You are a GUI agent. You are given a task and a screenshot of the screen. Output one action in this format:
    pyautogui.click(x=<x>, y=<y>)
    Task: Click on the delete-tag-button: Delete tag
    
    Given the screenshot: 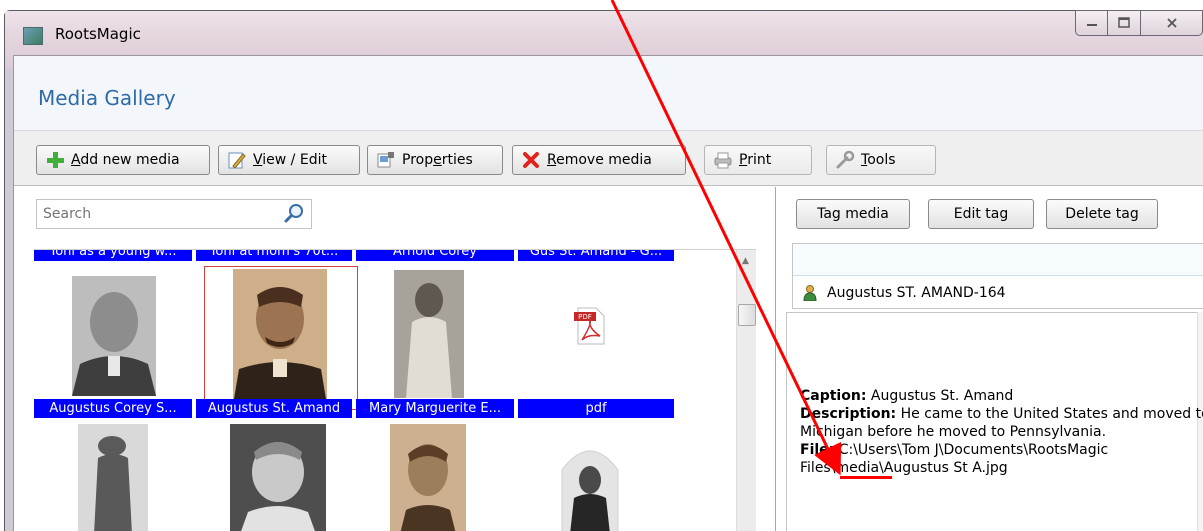 What is the action you would take?
    pyautogui.click(x=1102, y=214)
    